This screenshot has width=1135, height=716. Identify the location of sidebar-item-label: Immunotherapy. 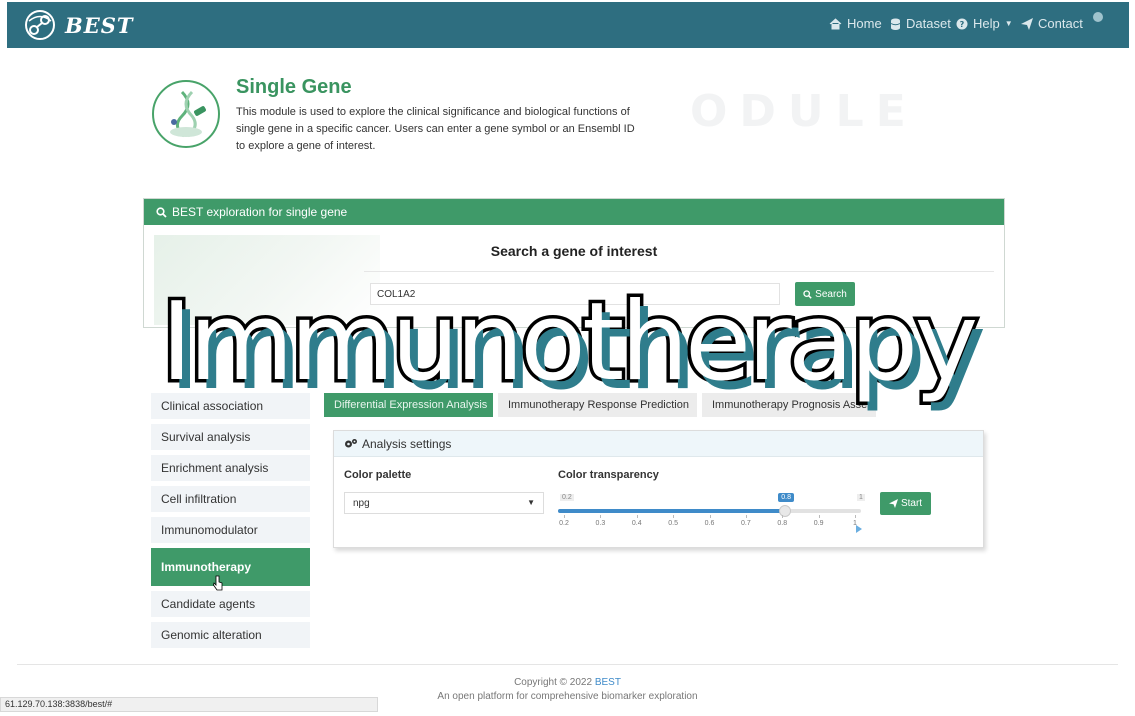
(206, 567).